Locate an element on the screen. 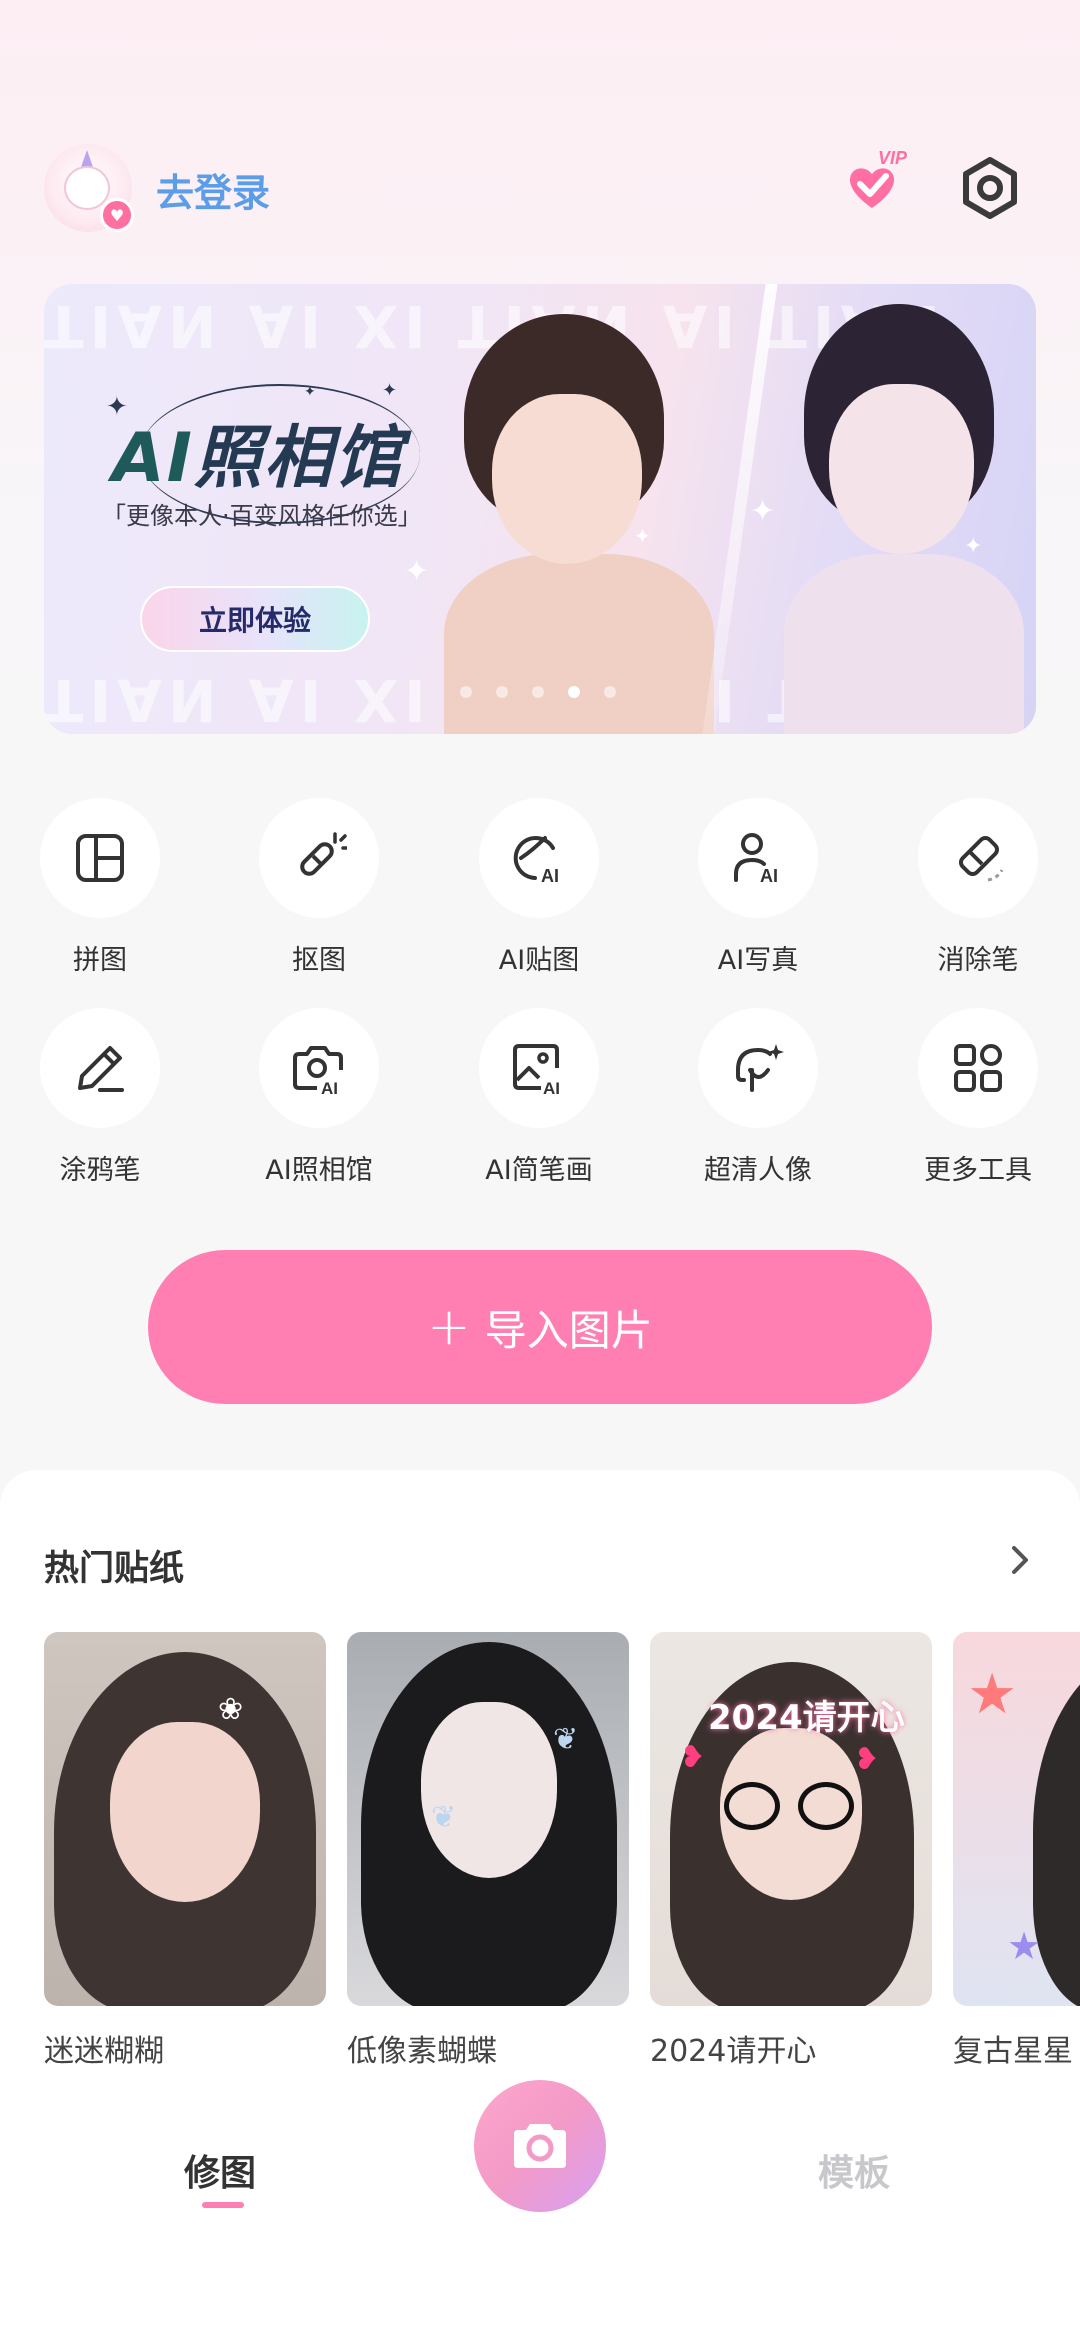 This screenshot has width=1080, height=2340. tool-hd-portrait: 超清人像 is located at coordinates (758, 1108).